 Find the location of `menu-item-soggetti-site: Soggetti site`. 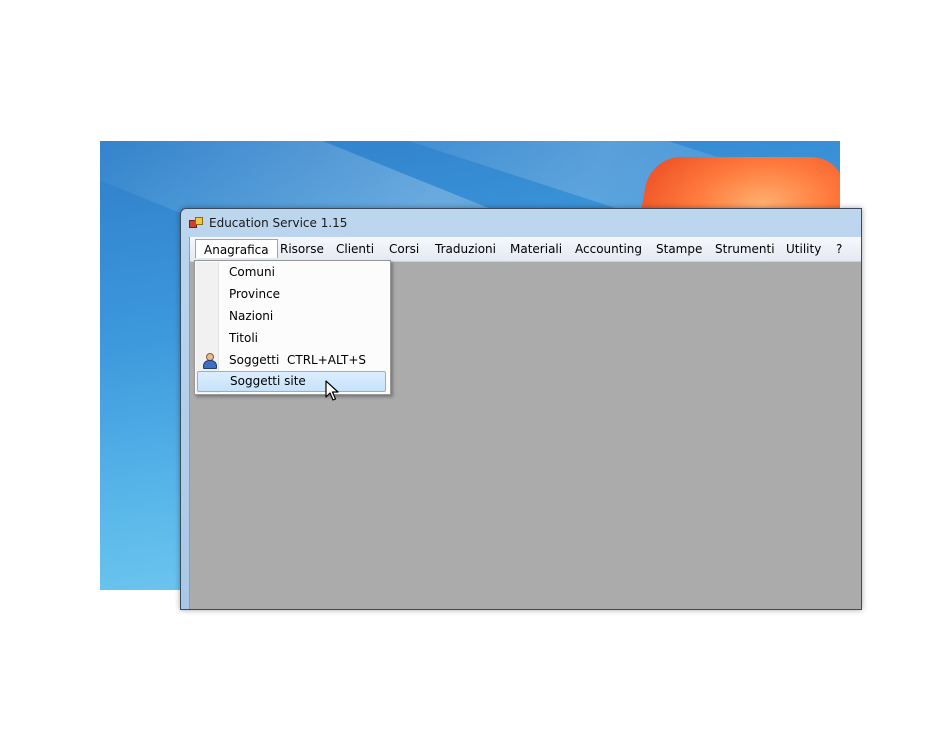

menu-item-soggetti-site: Soggetti site is located at coordinates (291, 381).